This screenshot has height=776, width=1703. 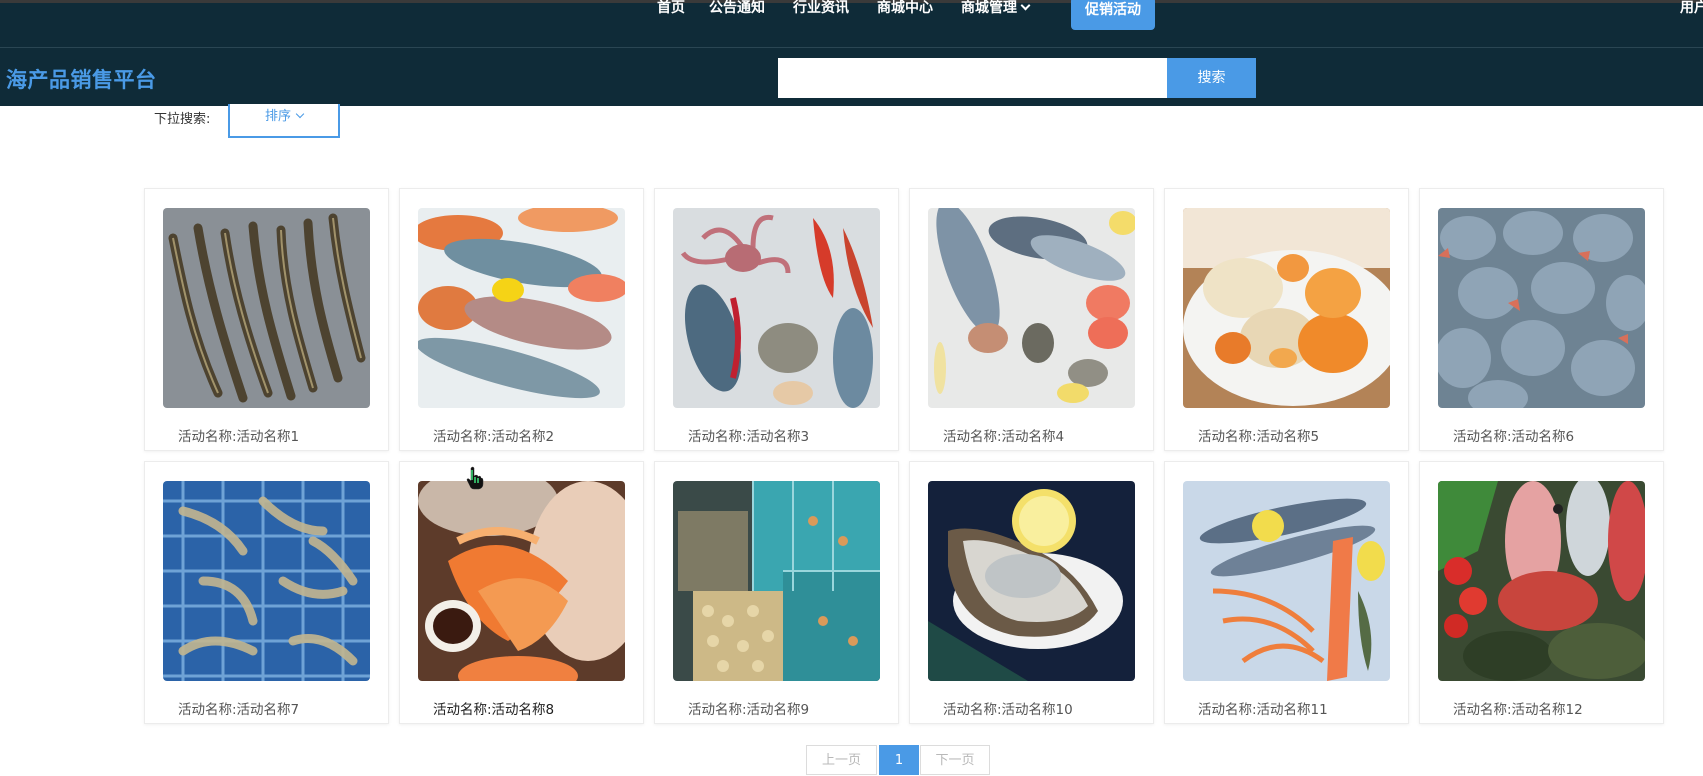 What do you see at coordinates (494, 437) in the screenshot?
I see `product-caption: 活动名称:活动名称2` at bounding box center [494, 437].